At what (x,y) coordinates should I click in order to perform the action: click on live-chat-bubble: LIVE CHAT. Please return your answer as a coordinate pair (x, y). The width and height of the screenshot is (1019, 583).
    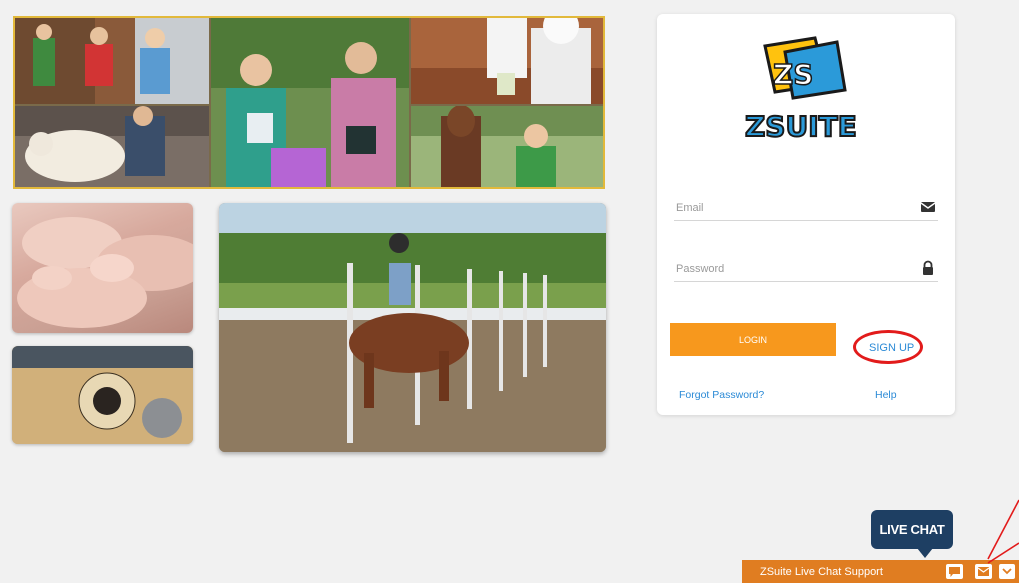
    Looking at the image, I should click on (912, 534).